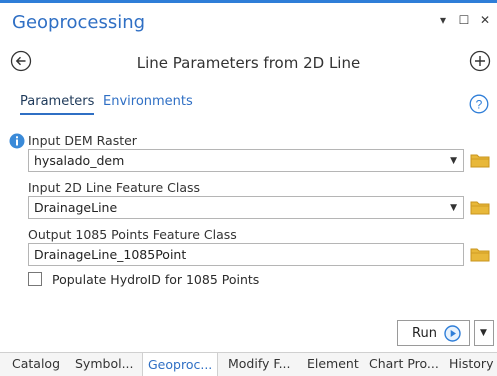 The image size is (497, 376). I want to click on output-points-label: Output 1085 Points Feature Class, so click(132, 234).